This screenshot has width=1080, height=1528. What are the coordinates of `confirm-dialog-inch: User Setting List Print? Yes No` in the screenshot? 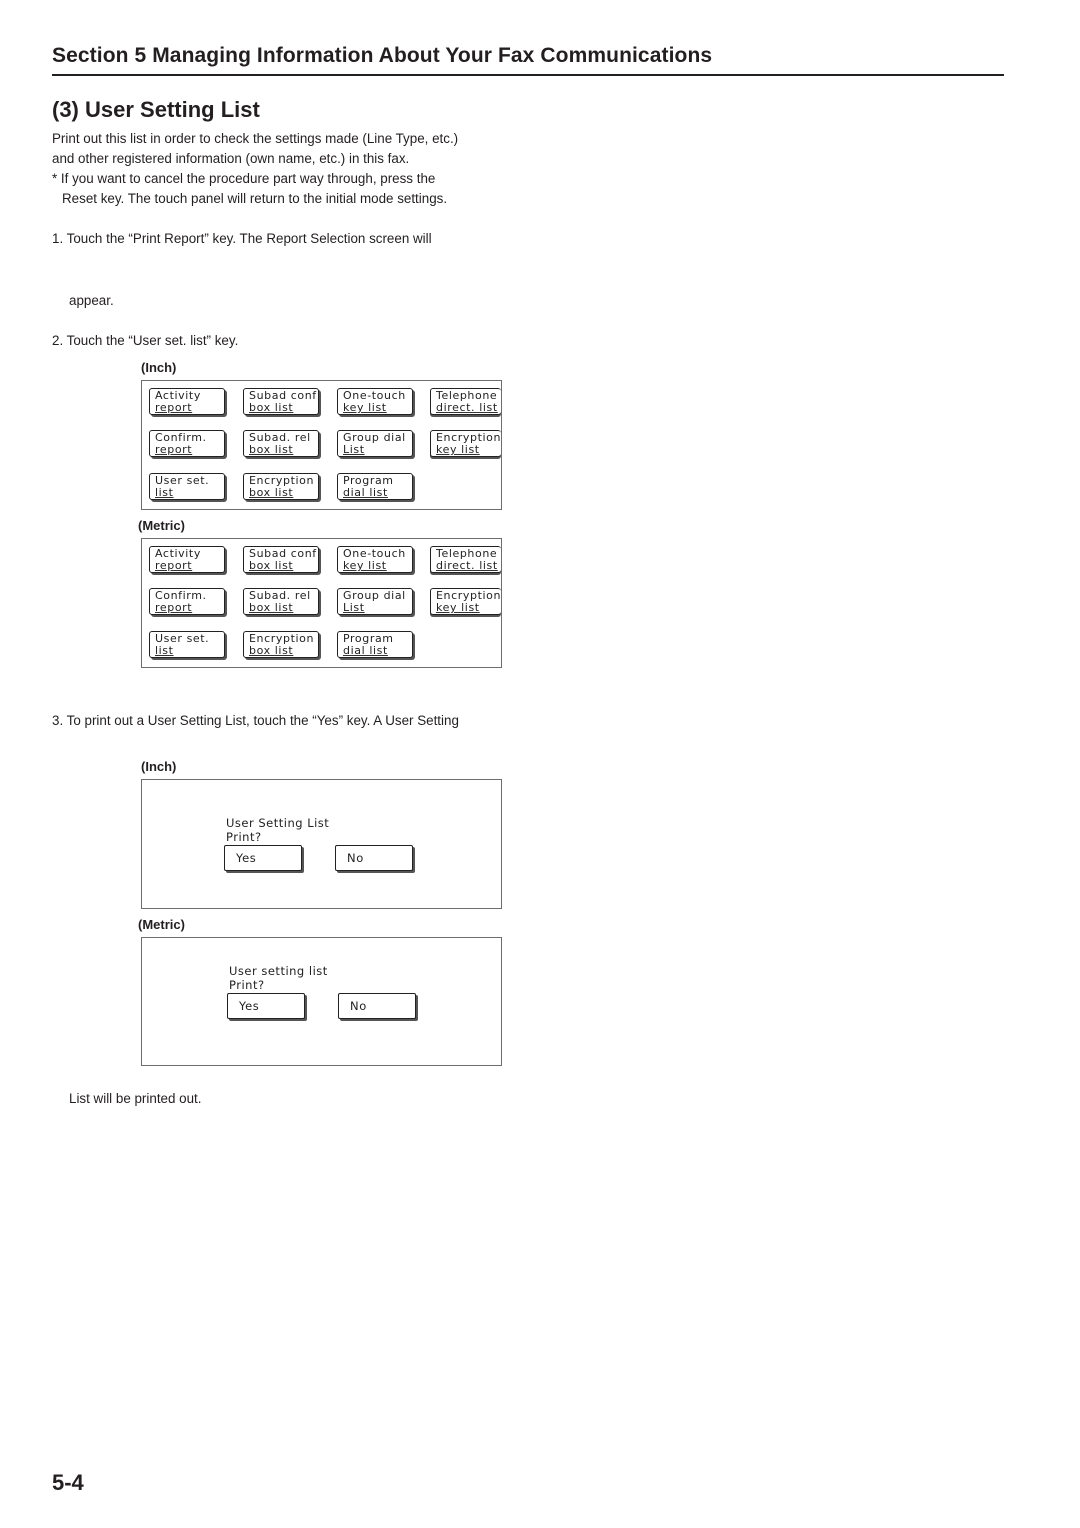 It's located at (321, 844).